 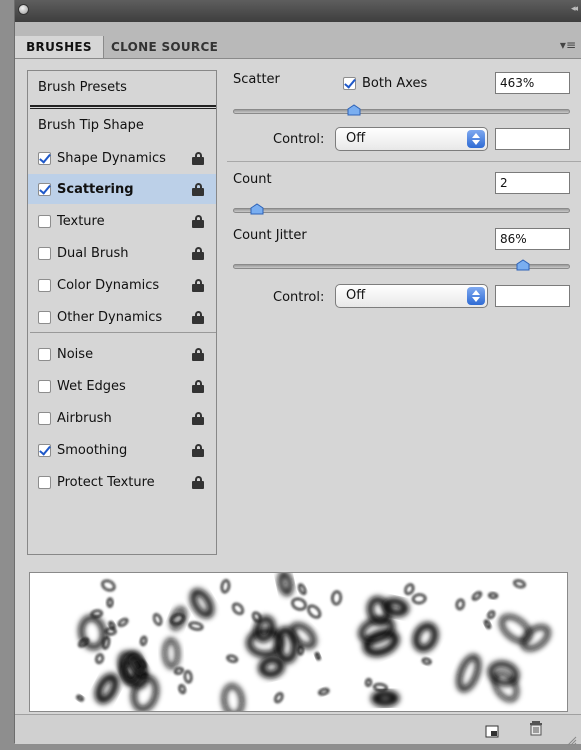 What do you see at coordinates (568, 45) in the screenshot?
I see `panel-menu-icon: ▾≡` at bounding box center [568, 45].